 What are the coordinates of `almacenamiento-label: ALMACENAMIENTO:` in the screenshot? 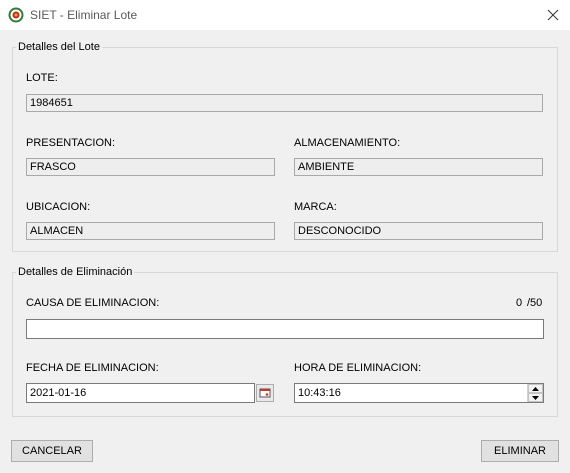 It's located at (347, 143).